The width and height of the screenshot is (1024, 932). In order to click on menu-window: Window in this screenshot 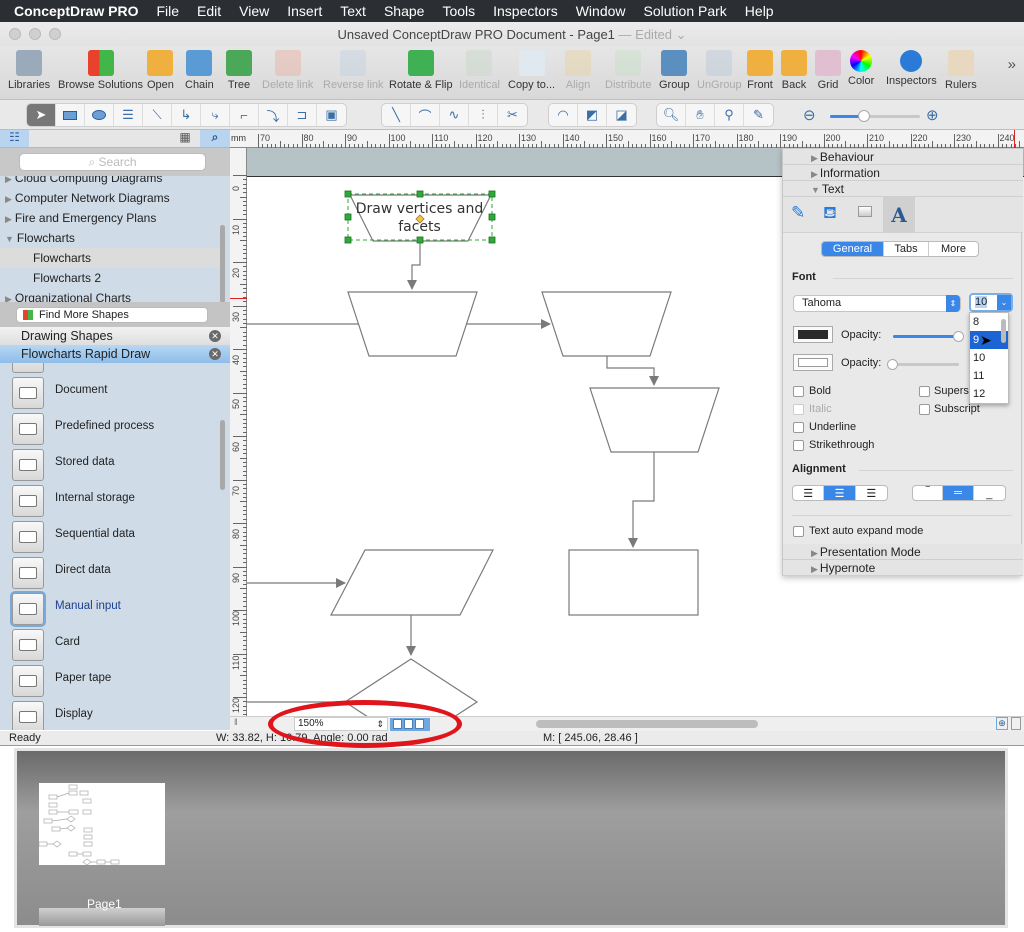, I will do `click(601, 11)`.